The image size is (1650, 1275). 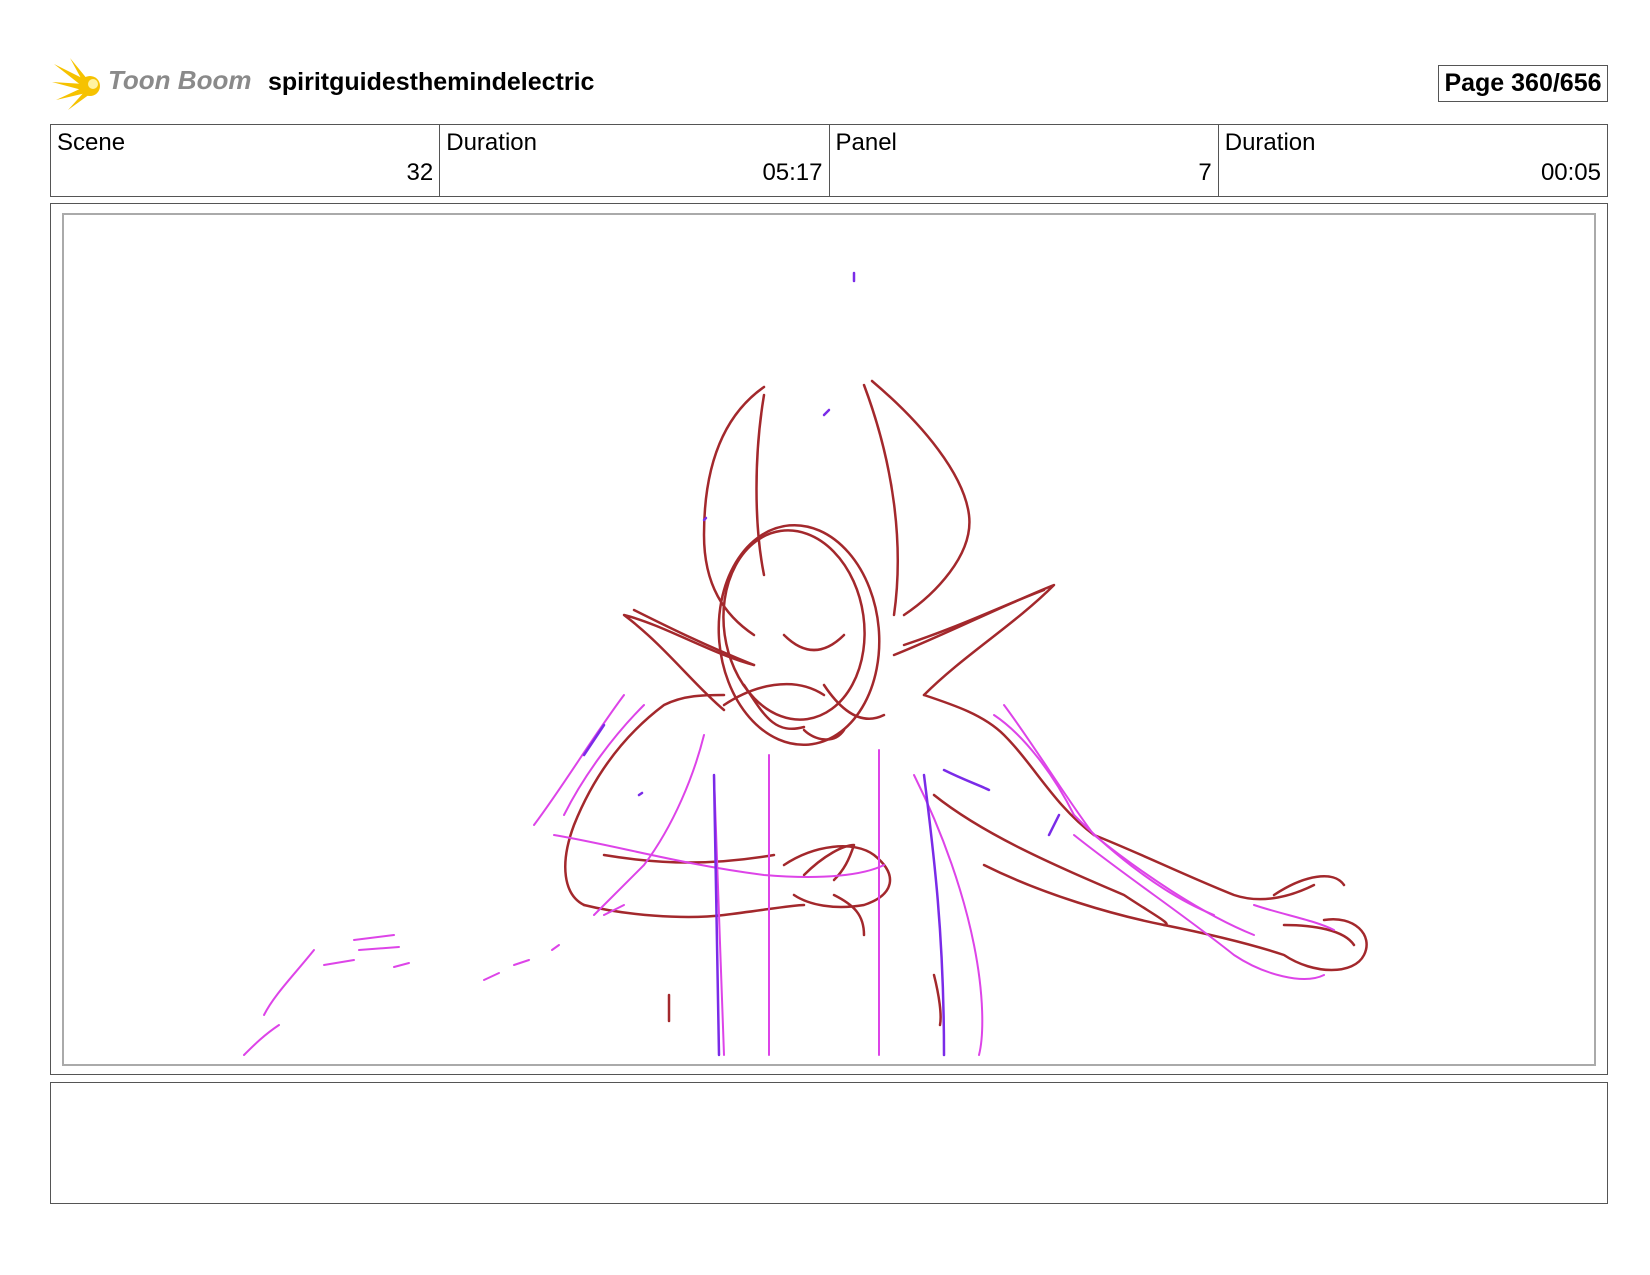 I want to click on scene-value: 32, so click(x=420, y=172).